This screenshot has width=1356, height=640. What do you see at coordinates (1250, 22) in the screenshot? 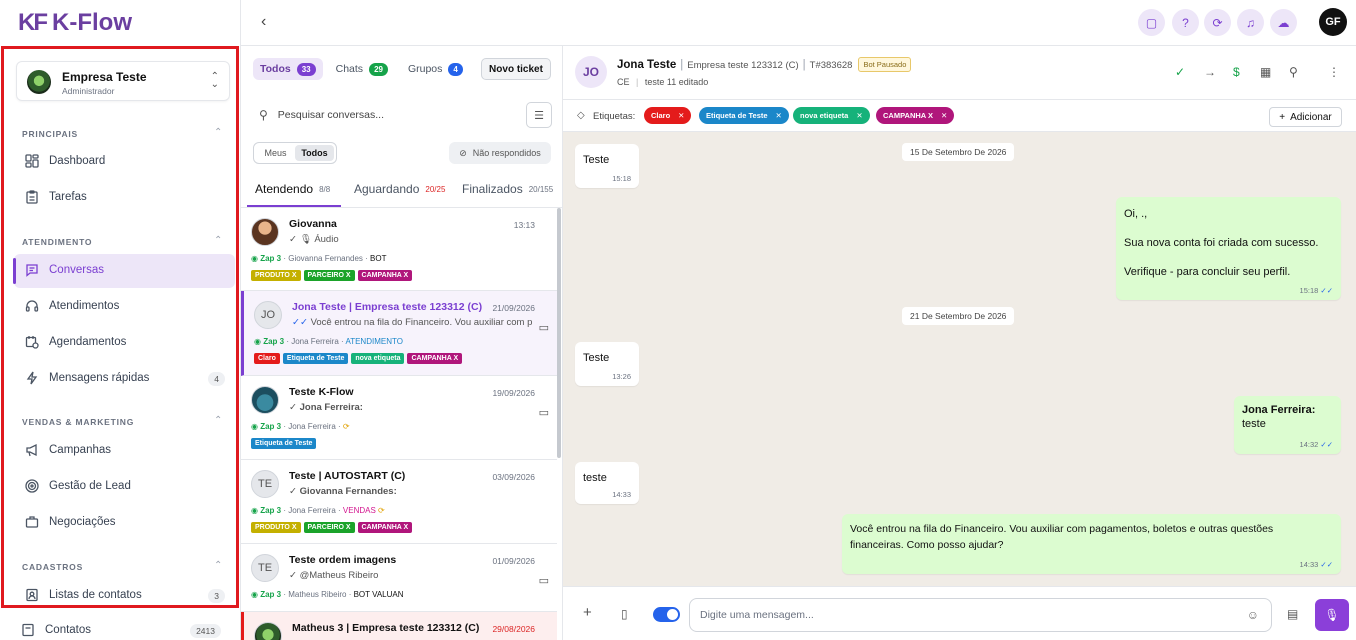
I see `bell-icon: ♫` at bounding box center [1250, 22].